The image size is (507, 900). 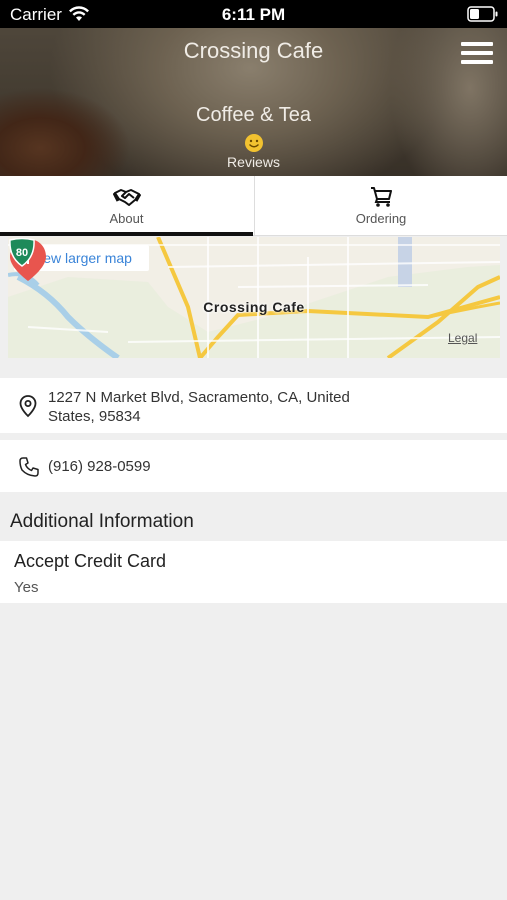 I want to click on cart-icon, so click(x=381, y=197).